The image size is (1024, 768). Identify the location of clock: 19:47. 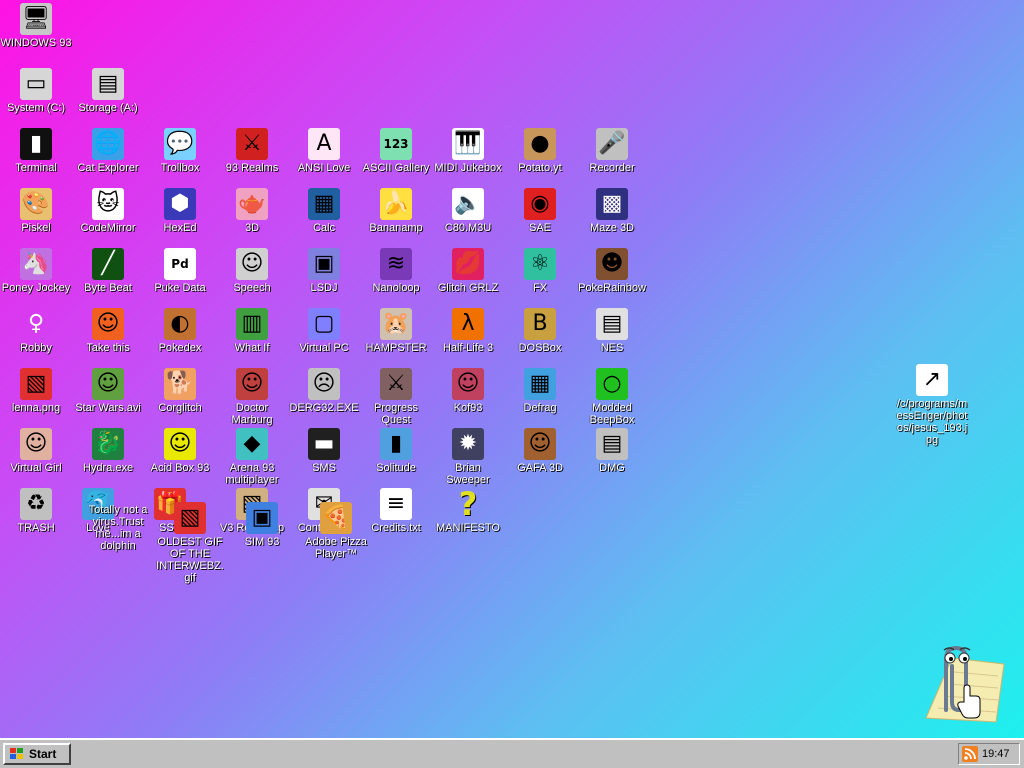
(996, 754).